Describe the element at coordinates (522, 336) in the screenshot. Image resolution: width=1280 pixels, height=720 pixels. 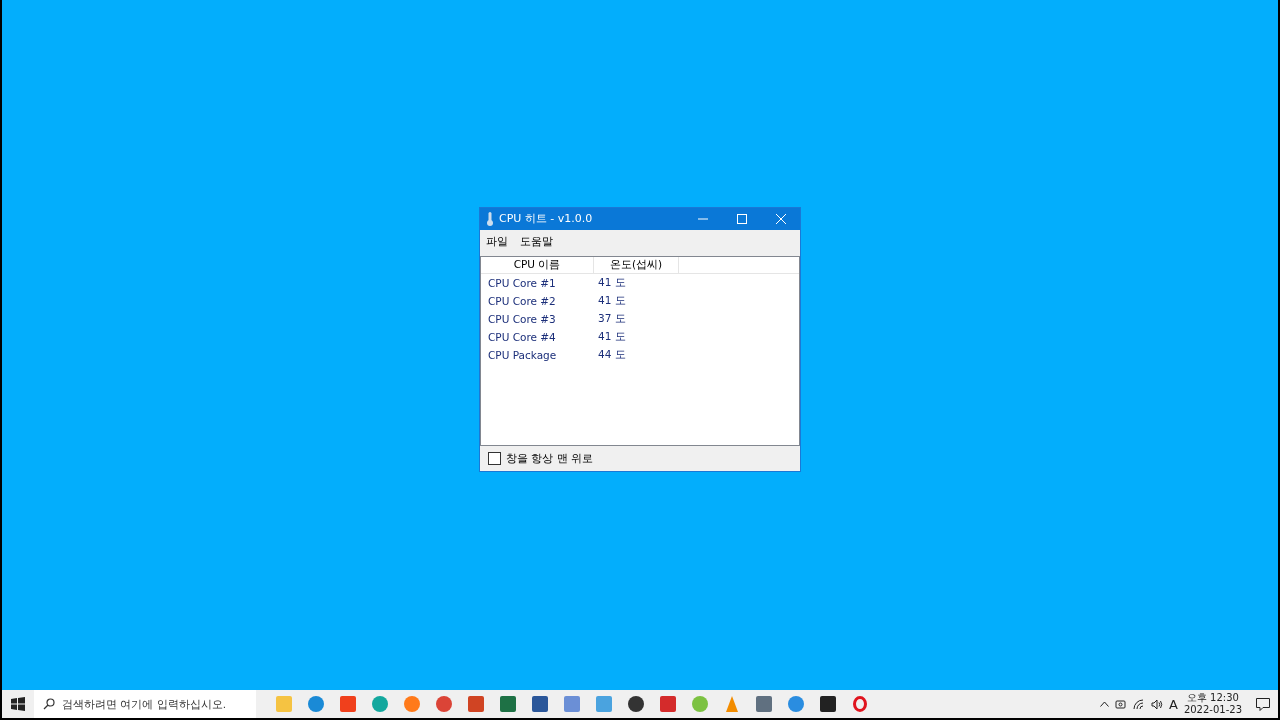
I see `cpu-name-cell-text: CPU Core #4` at that location.